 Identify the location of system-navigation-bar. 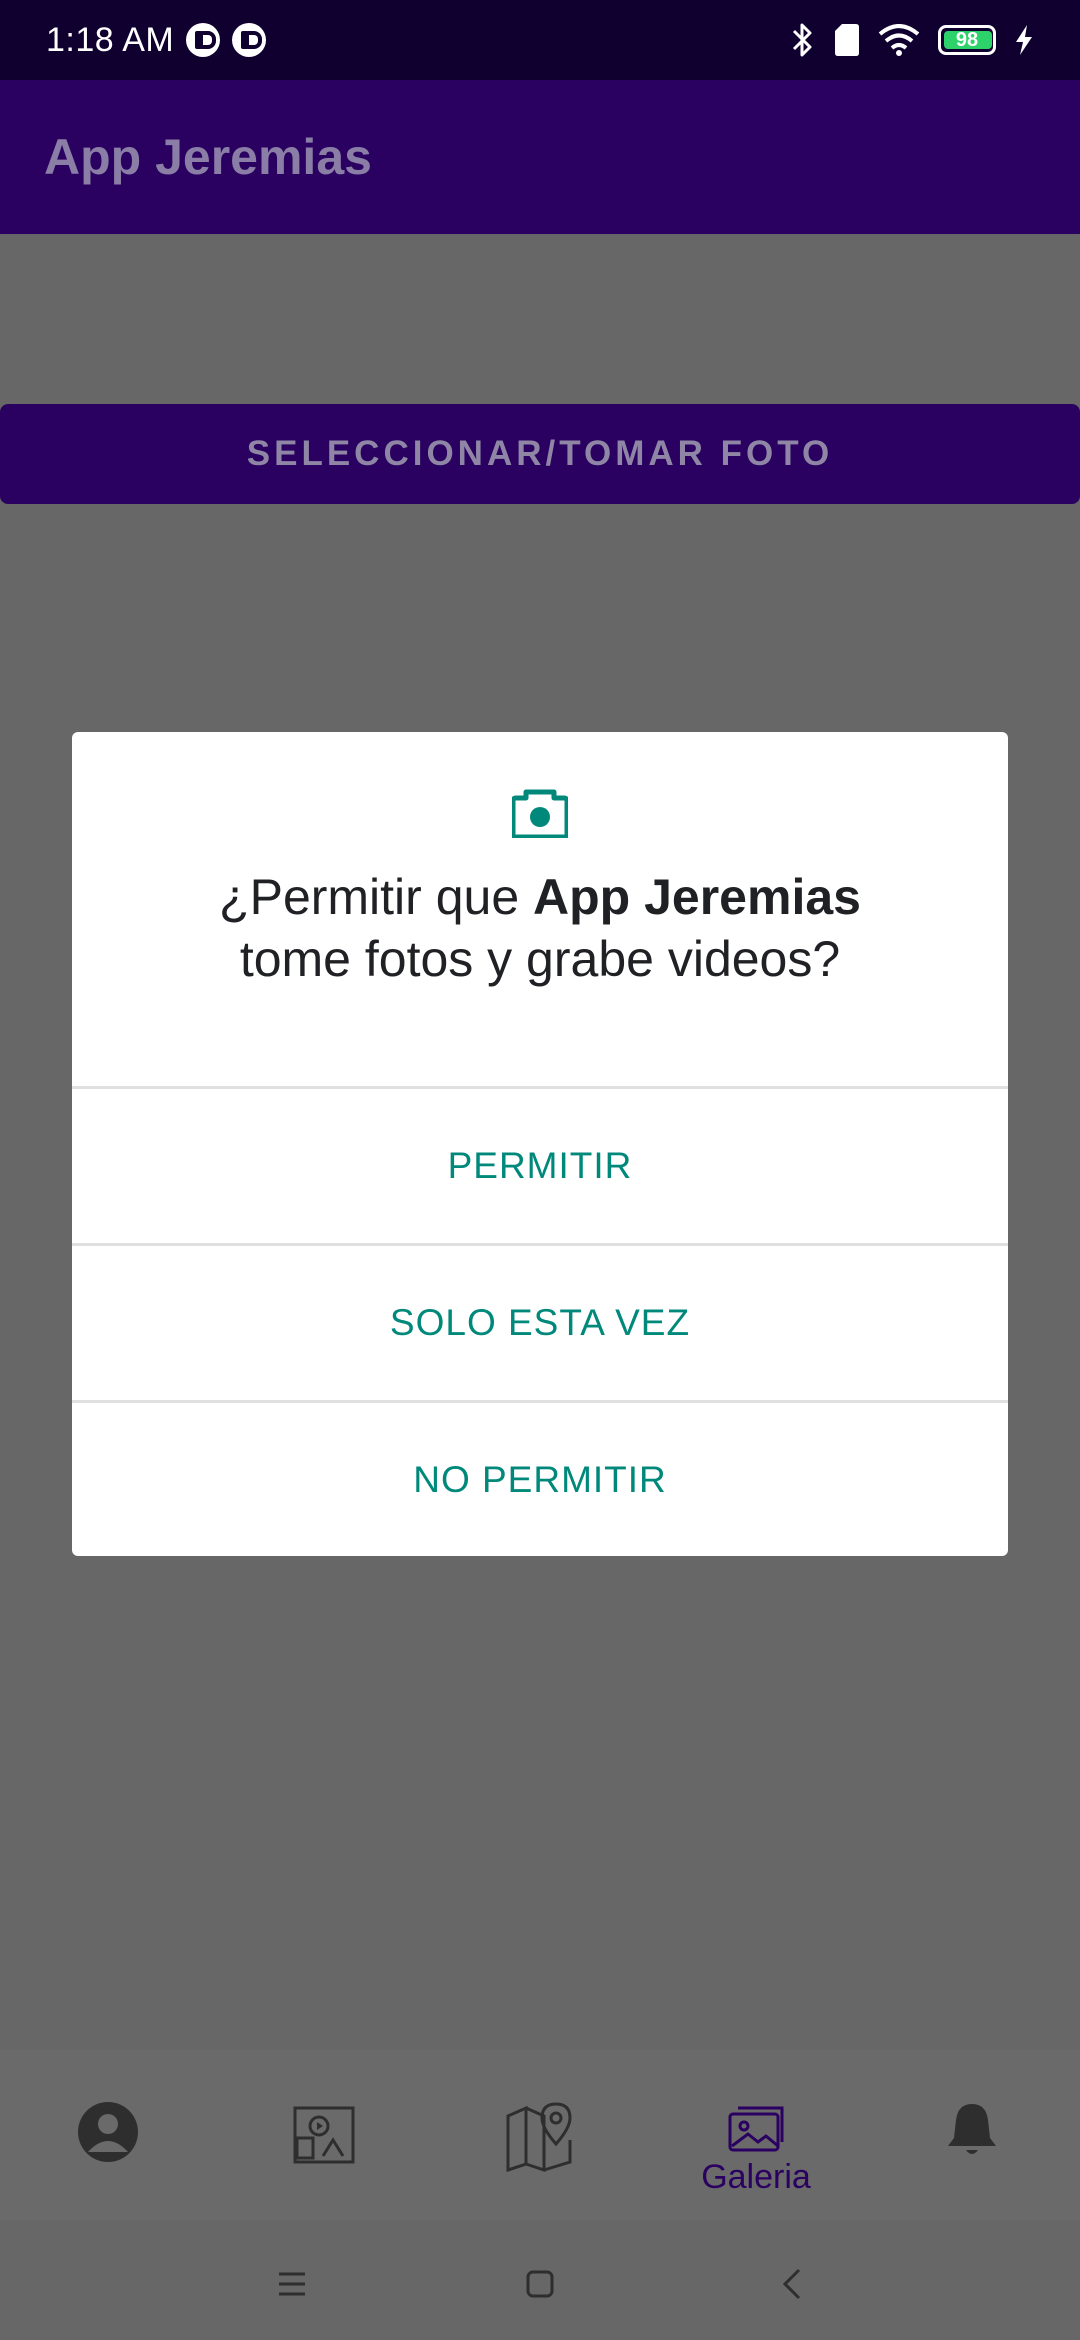
(540, 2280).